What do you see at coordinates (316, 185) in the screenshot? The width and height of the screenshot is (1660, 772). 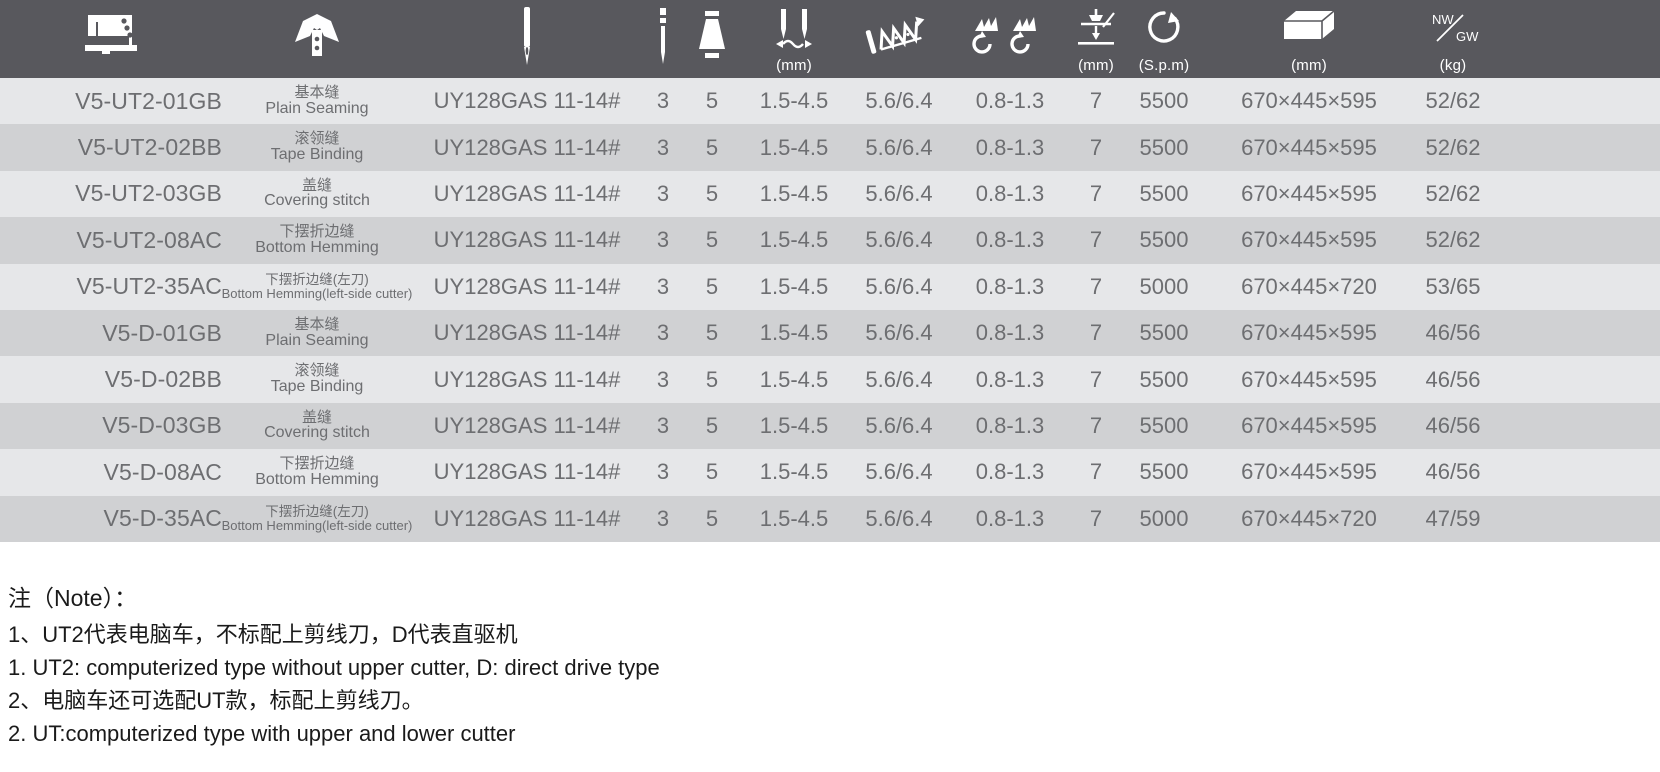 I see `stitch-type-zh: 盖缝` at bounding box center [316, 185].